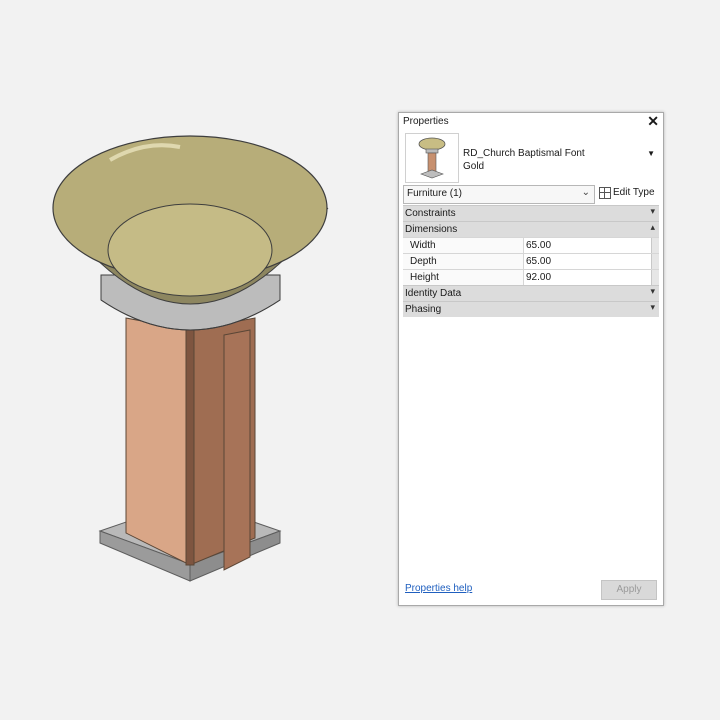 The image size is (720, 720). Describe the element at coordinates (435, 193) in the screenshot. I see `filter-value: Furniture (1)` at that location.